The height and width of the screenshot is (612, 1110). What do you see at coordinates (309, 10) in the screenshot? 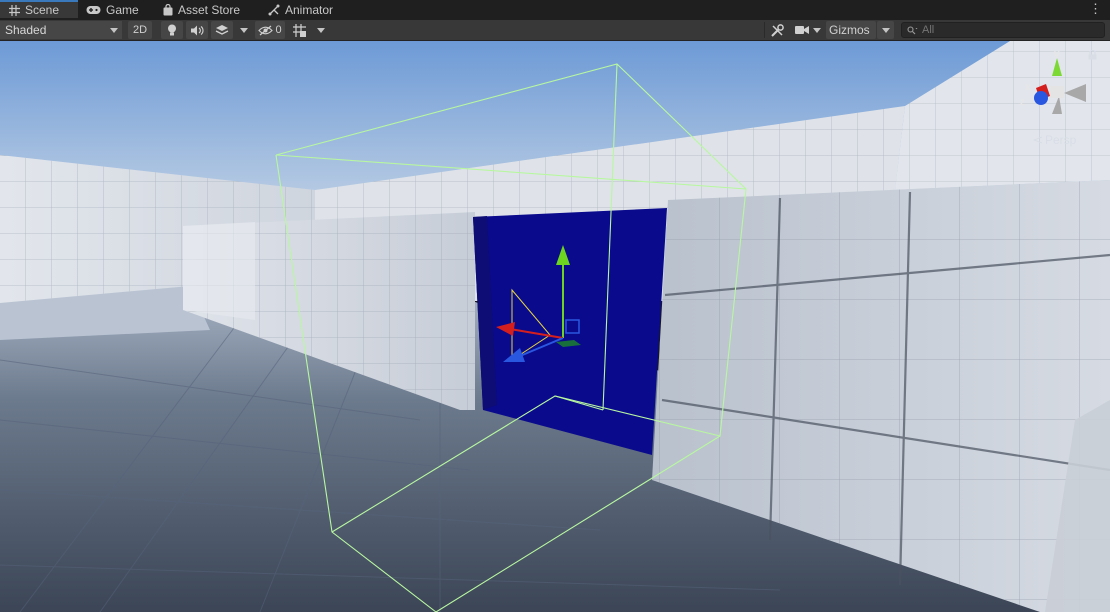
I see `tab-label: Animator` at bounding box center [309, 10].